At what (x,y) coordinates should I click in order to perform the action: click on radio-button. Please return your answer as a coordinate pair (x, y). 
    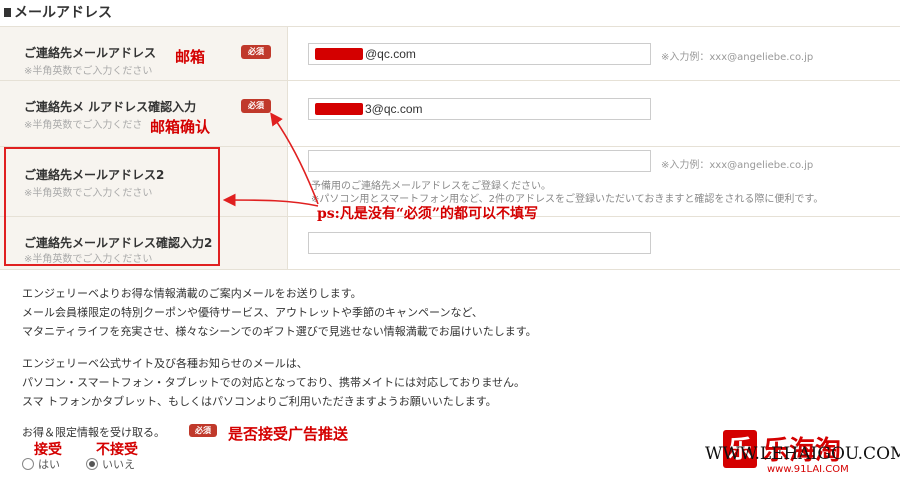
    Looking at the image, I should click on (28, 464).